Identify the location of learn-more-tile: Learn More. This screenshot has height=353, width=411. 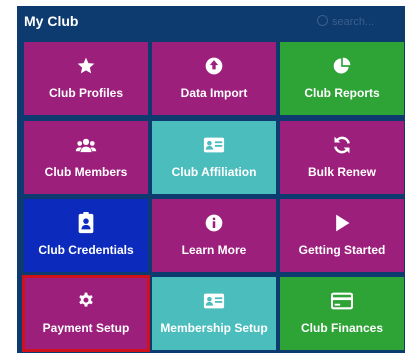
(214, 235).